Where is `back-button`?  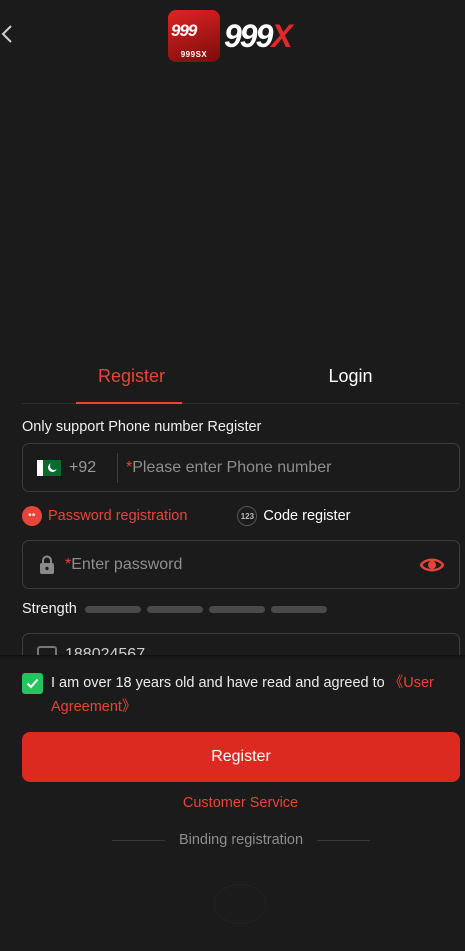
back-button is located at coordinates (7, 34).